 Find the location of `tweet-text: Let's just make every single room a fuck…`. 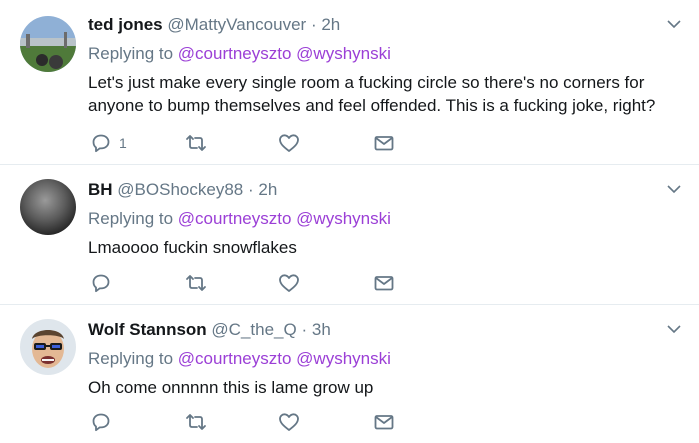

tweet-text: Let's just make every single room a fuck… is located at coordinates (372, 94).